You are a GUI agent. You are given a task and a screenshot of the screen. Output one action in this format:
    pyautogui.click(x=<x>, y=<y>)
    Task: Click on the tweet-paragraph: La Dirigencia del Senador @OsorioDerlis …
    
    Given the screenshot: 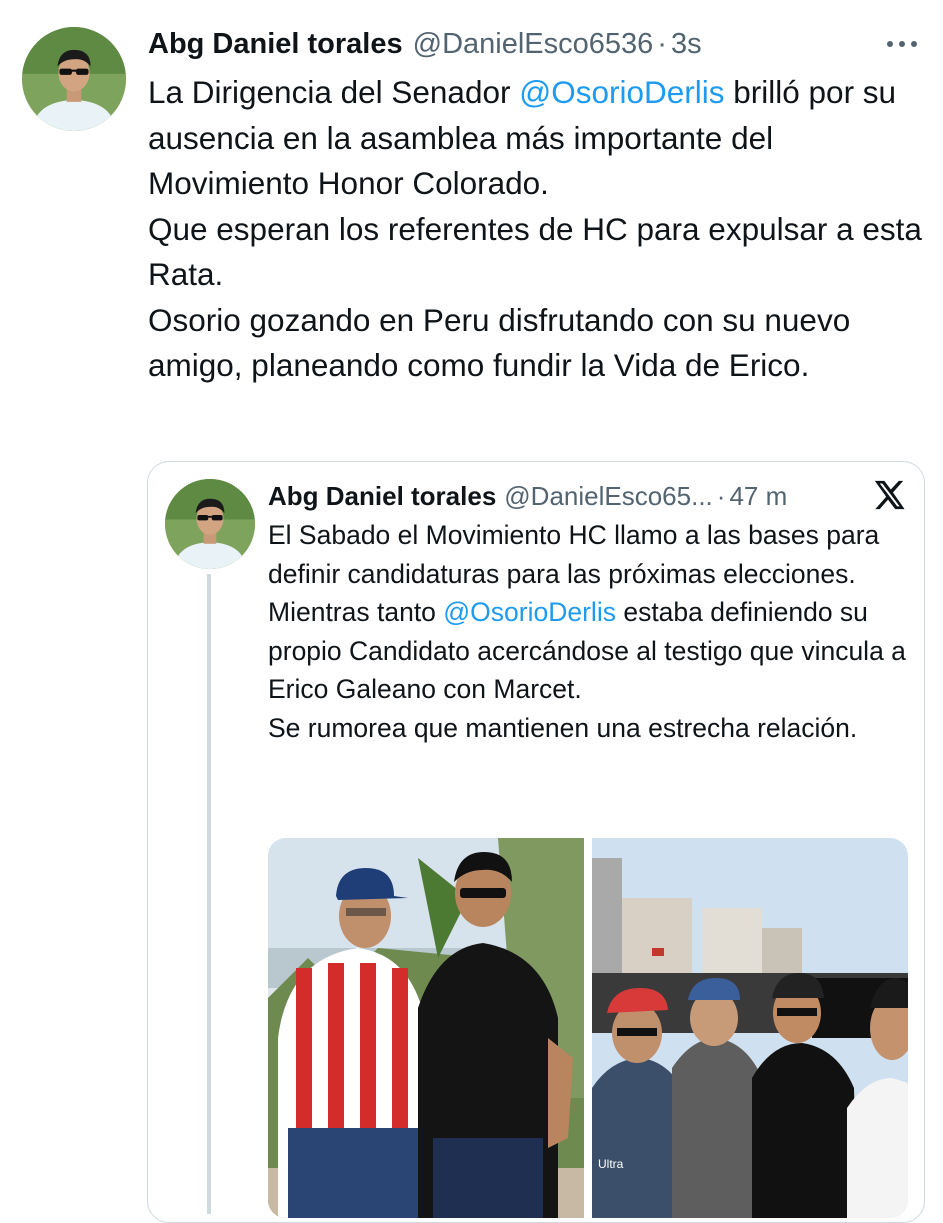 What is the action you would take?
    pyautogui.click(x=543, y=138)
    